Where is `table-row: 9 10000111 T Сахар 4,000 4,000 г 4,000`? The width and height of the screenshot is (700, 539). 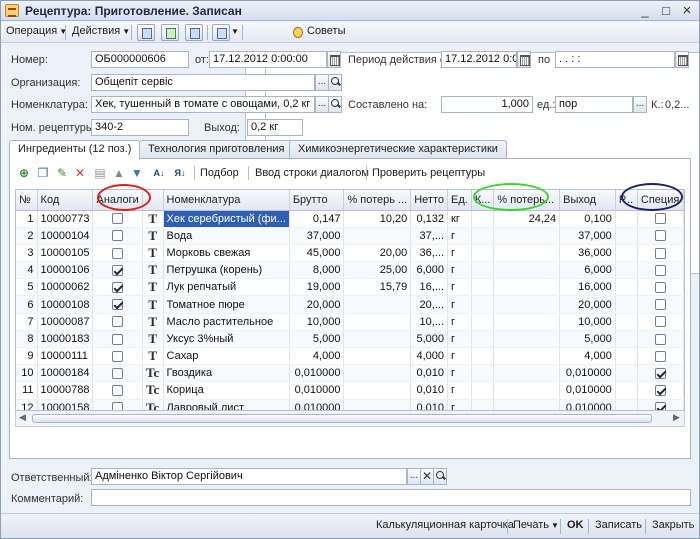
table-row: 9 10000111 T Сахар 4,000 4,000 г 4,000 is located at coordinates (350, 356).